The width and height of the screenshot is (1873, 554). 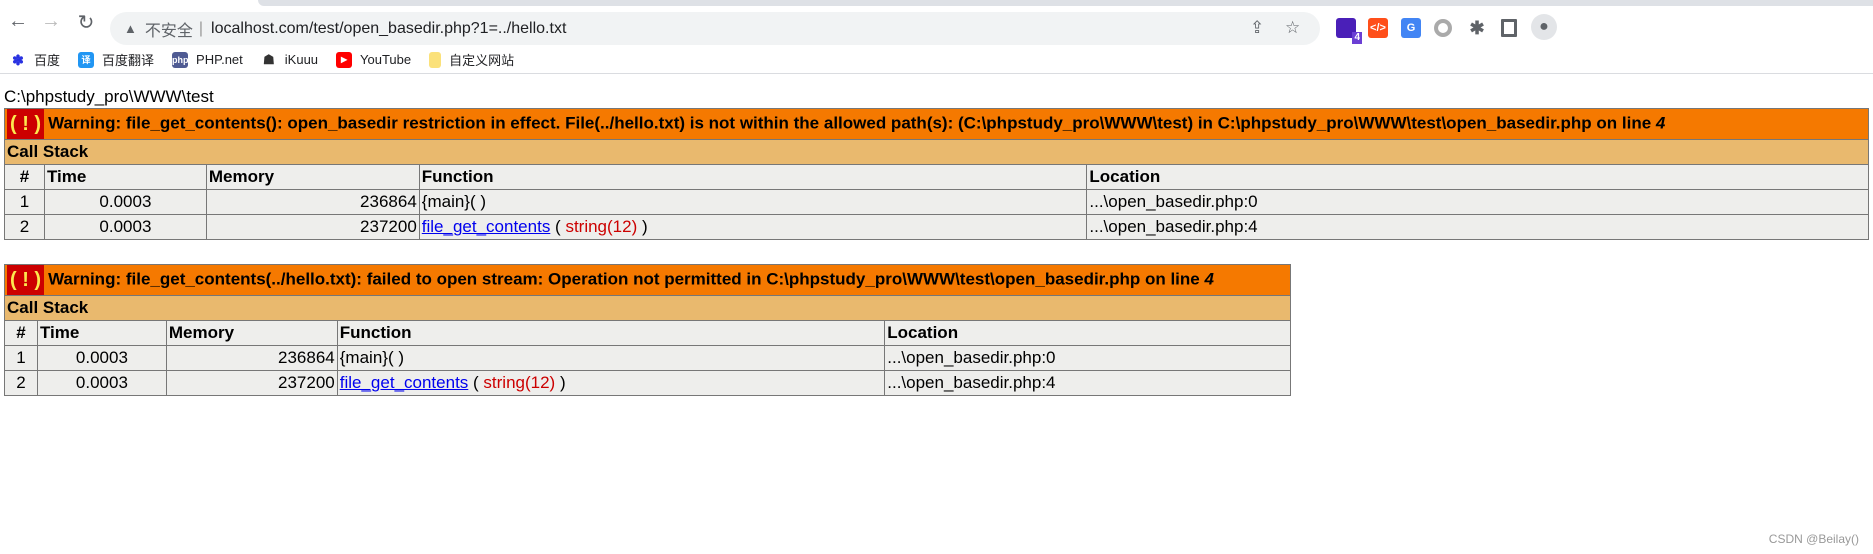 What do you see at coordinates (109, 96) in the screenshot?
I see `path-output: C:\phpstudy_pro\WWW\test` at bounding box center [109, 96].